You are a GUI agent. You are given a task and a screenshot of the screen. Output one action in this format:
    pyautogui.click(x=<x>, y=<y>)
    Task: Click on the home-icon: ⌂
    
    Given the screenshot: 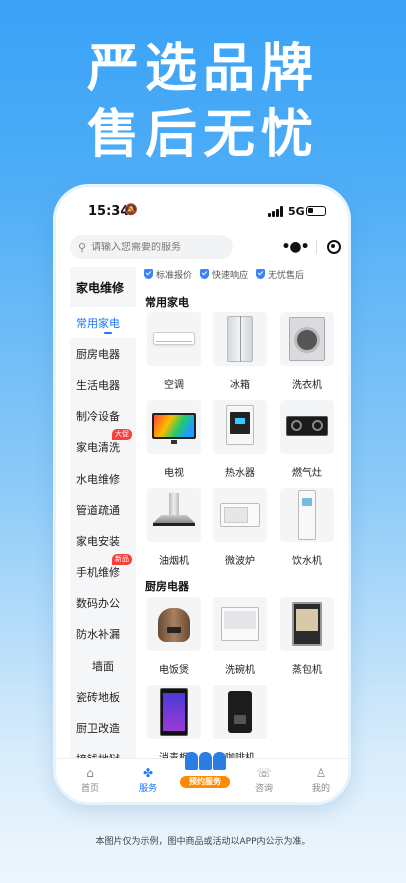 What is the action you would take?
    pyautogui.click(x=90, y=773)
    